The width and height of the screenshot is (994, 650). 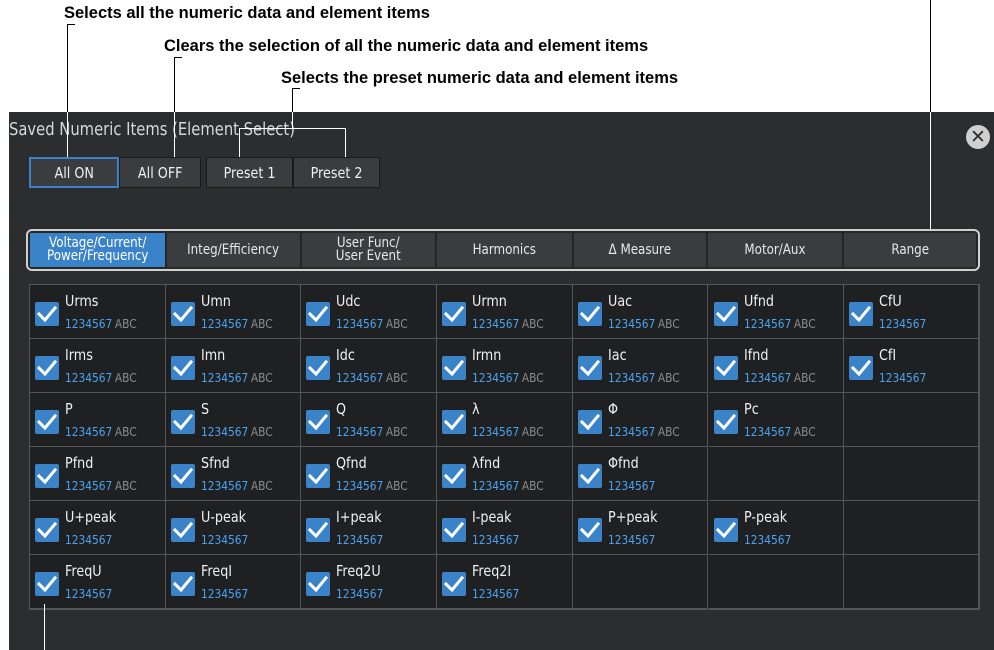 What do you see at coordinates (505, 474) in the screenshot?
I see `grid-cell: λfnd 1234567 ABC` at bounding box center [505, 474].